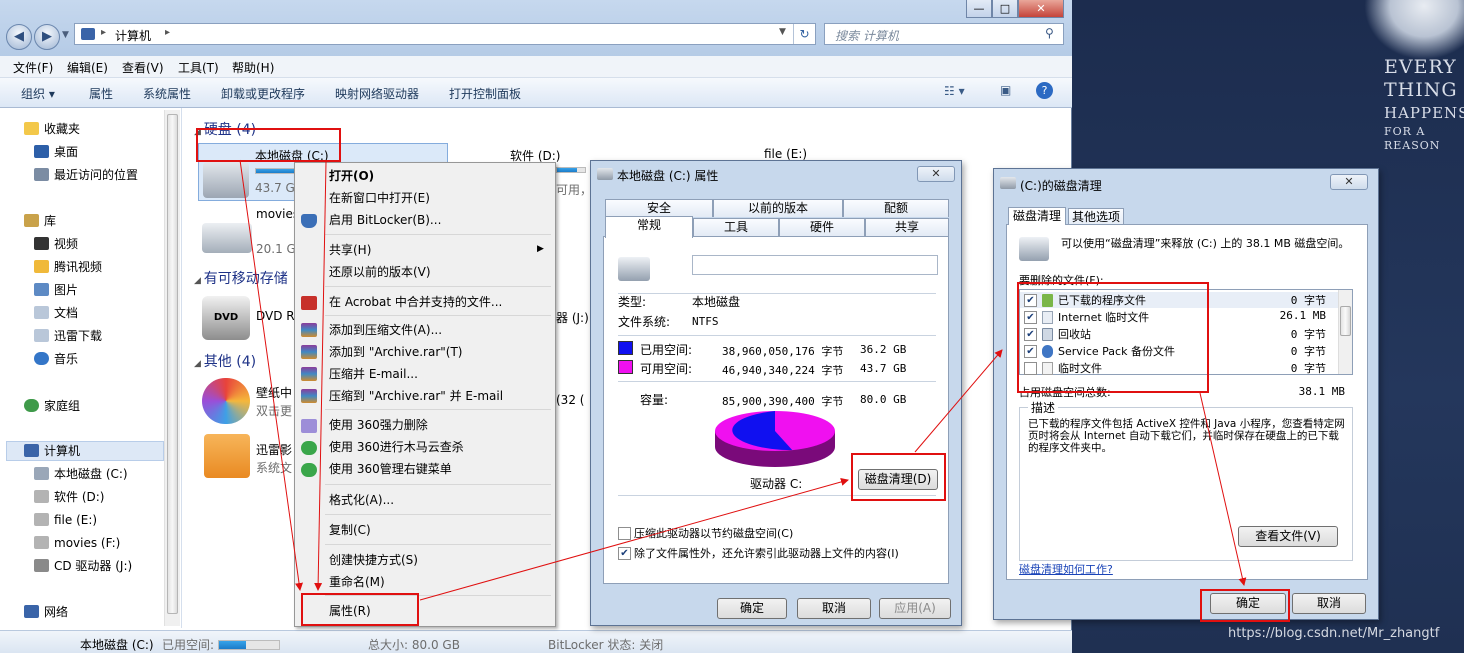  Describe the element at coordinates (274, 392) in the screenshot. I see `wallpaper-item-name: 壁纸中` at that location.